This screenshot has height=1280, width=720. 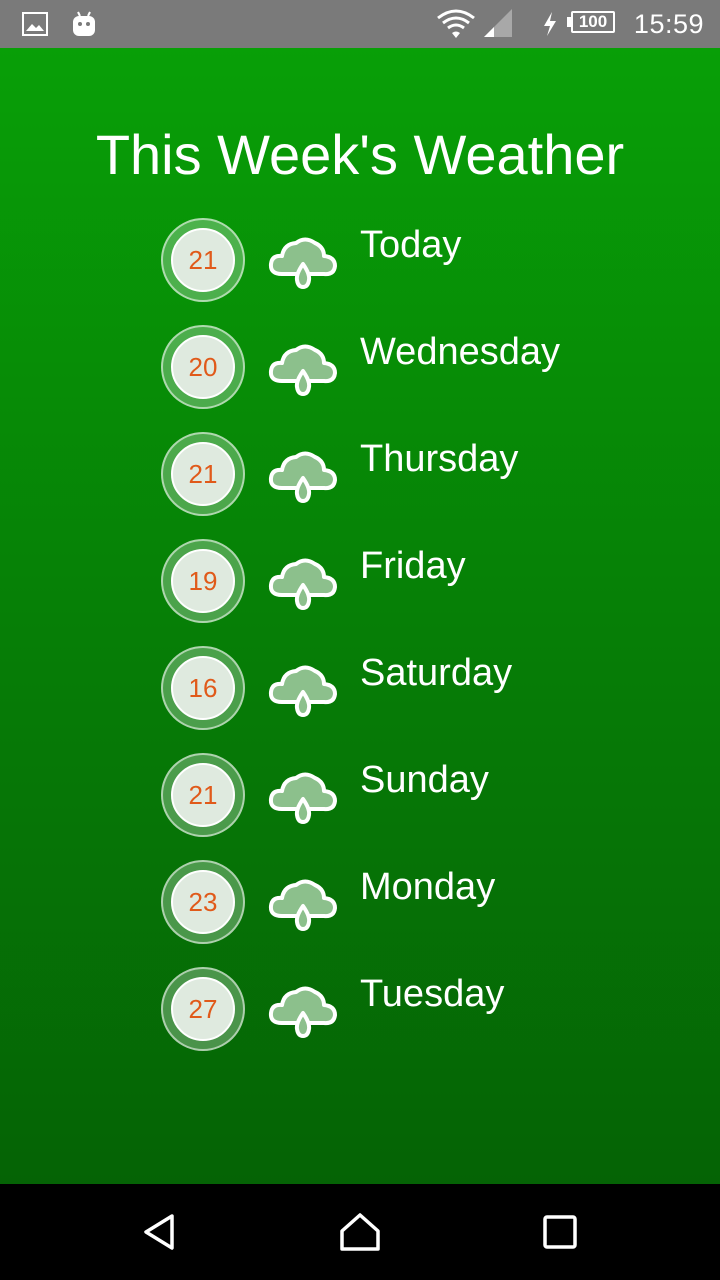 I want to click on gallery-icon, so click(x=35, y=24).